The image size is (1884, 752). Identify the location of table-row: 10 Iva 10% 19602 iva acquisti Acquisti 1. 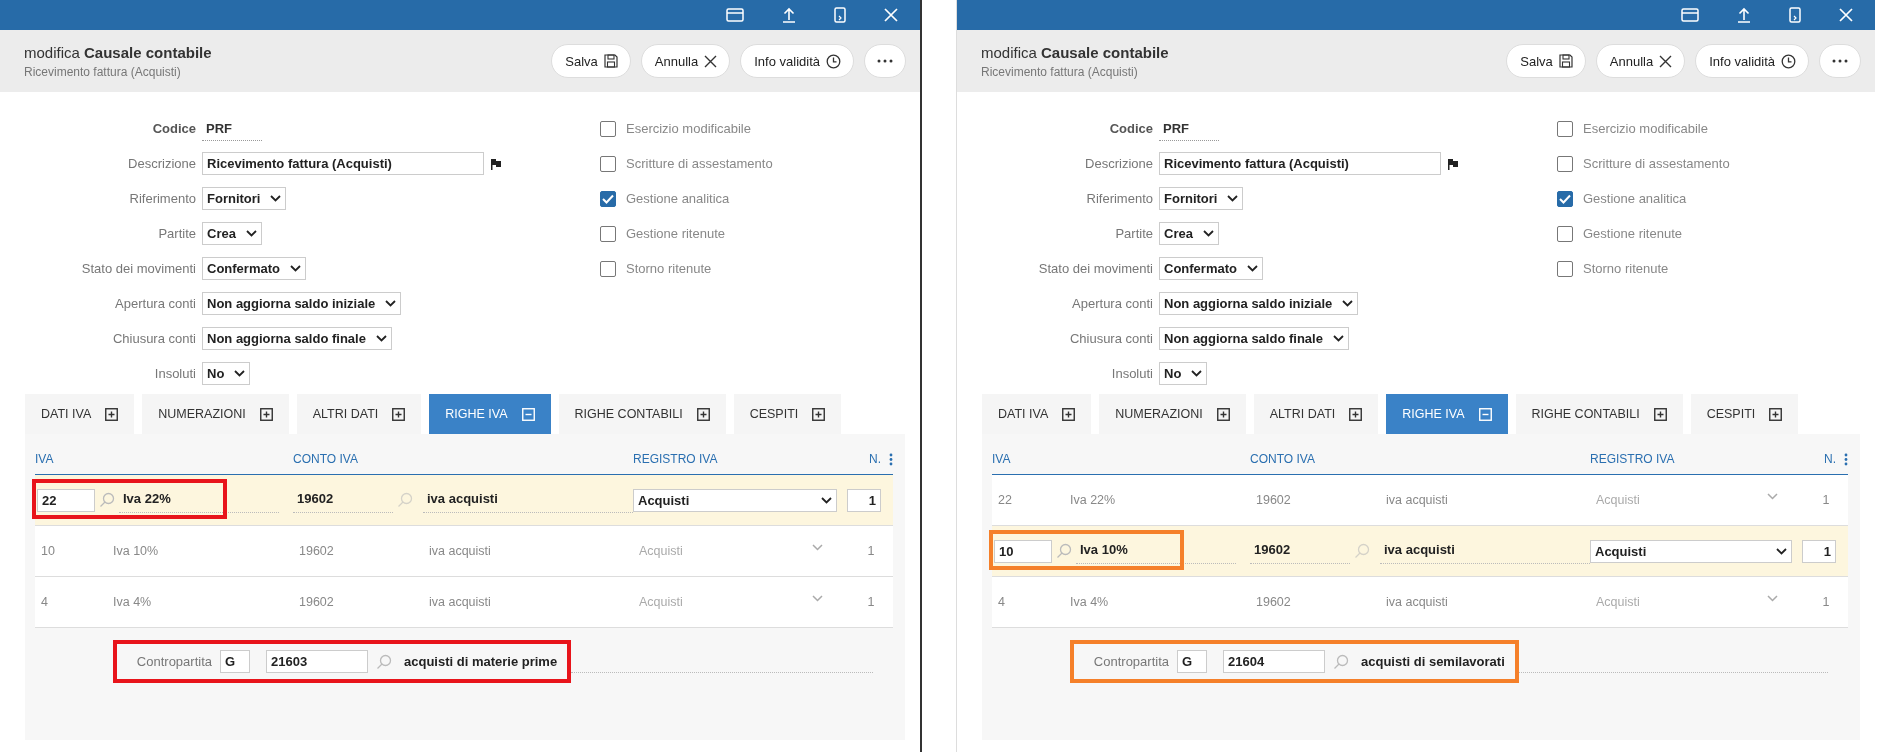
(464, 551).